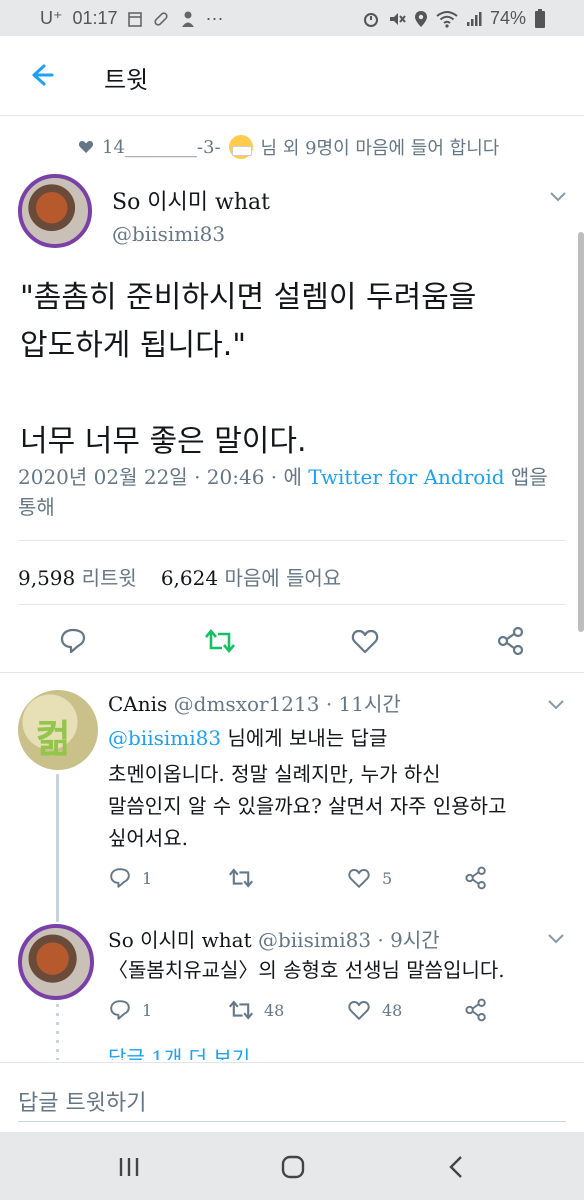 Image resolution: width=584 pixels, height=1200 pixels. What do you see at coordinates (126, 80) in the screenshot?
I see `page-title: 트윗` at bounding box center [126, 80].